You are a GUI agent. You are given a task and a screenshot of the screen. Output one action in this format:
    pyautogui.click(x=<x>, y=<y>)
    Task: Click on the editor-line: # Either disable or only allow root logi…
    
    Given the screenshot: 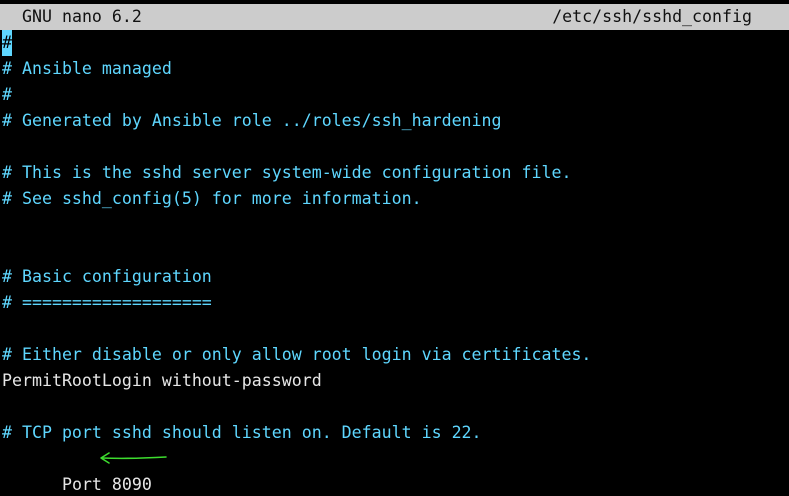 What is the action you would take?
    pyautogui.click(x=394, y=355)
    